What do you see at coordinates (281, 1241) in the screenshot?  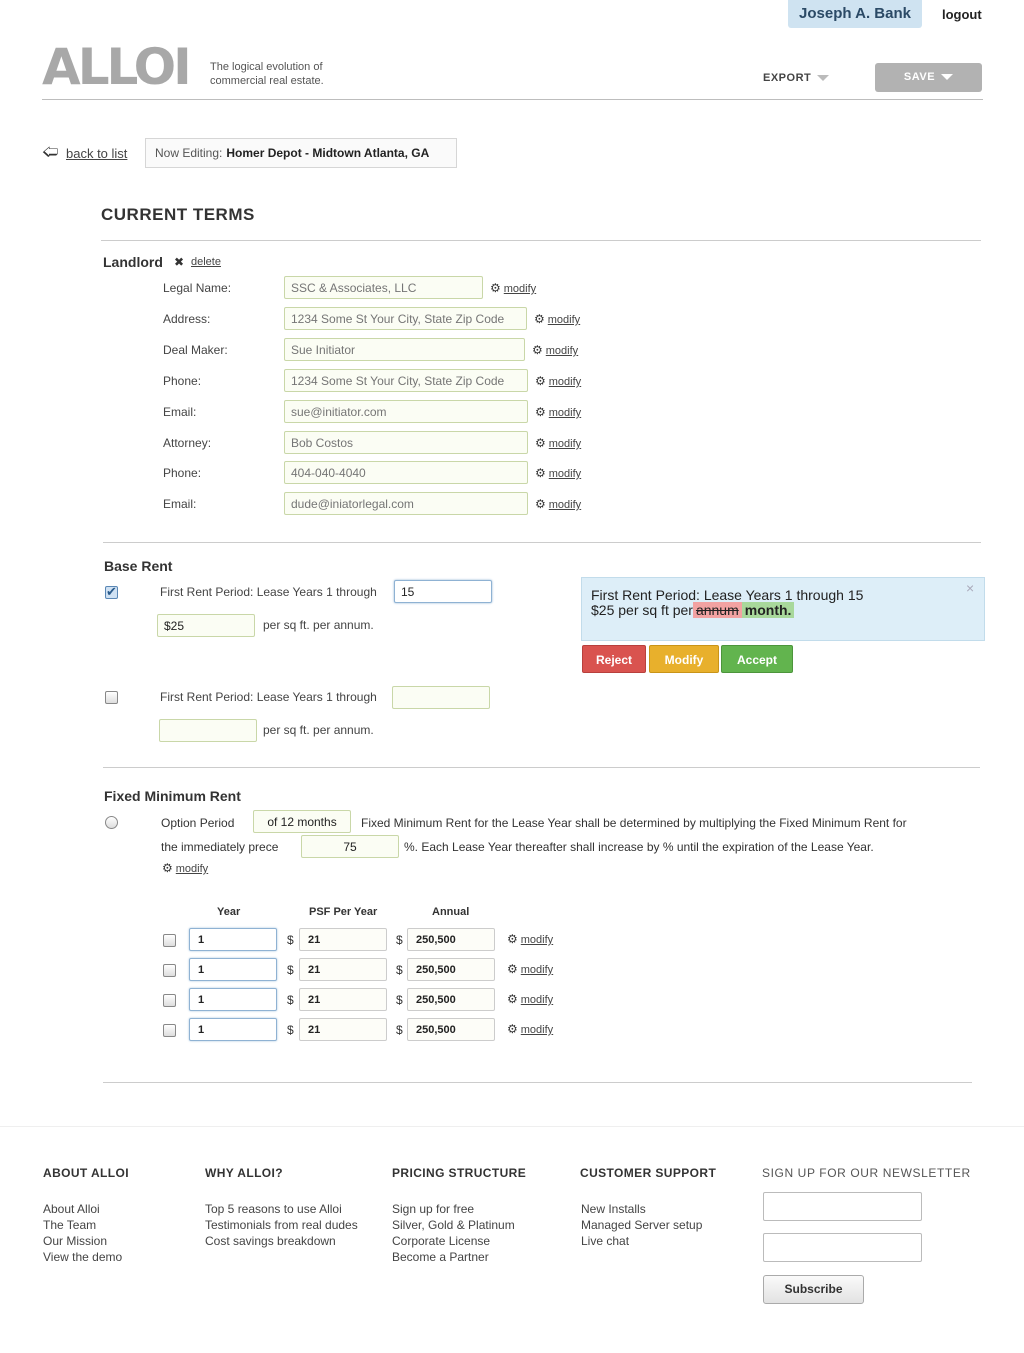 I see `footer-link: Cost savings breakdown` at bounding box center [281, 1241].